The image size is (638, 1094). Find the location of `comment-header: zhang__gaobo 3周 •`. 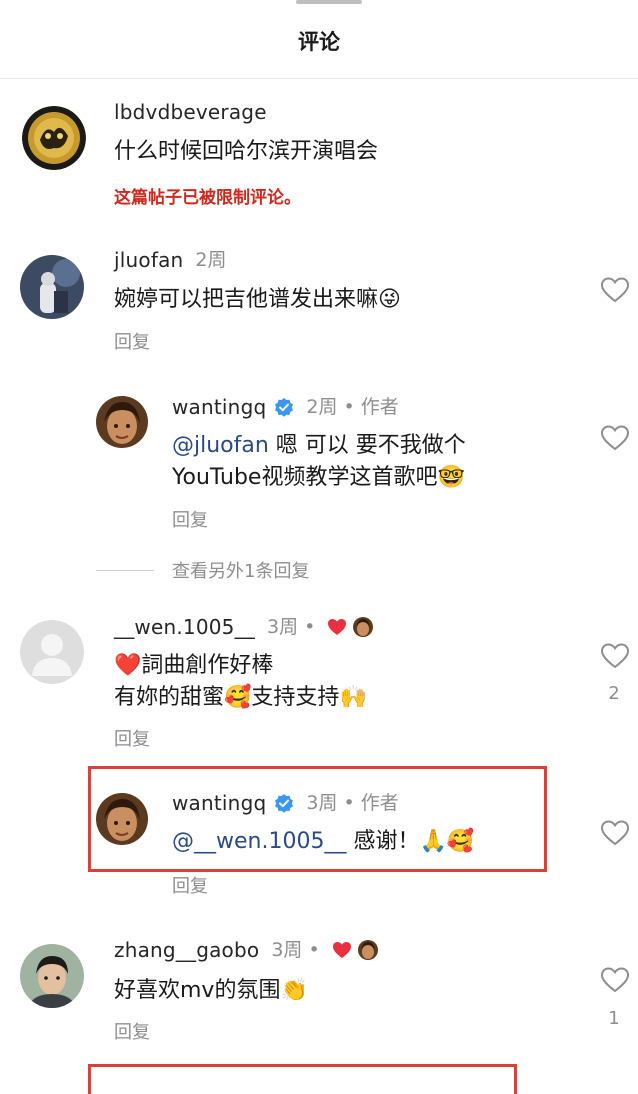

comment-header: zhang__gaobo 3周 • is located at coordinates (246, 950).